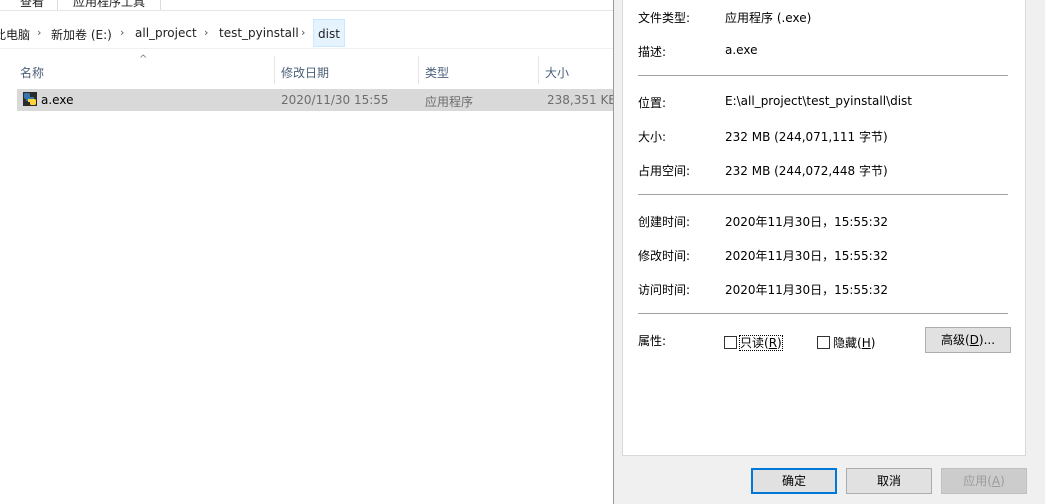  Describe the element at coordinates (761, 343) in the screenshot. I see `readonly-label: 只读(R)` at that location.